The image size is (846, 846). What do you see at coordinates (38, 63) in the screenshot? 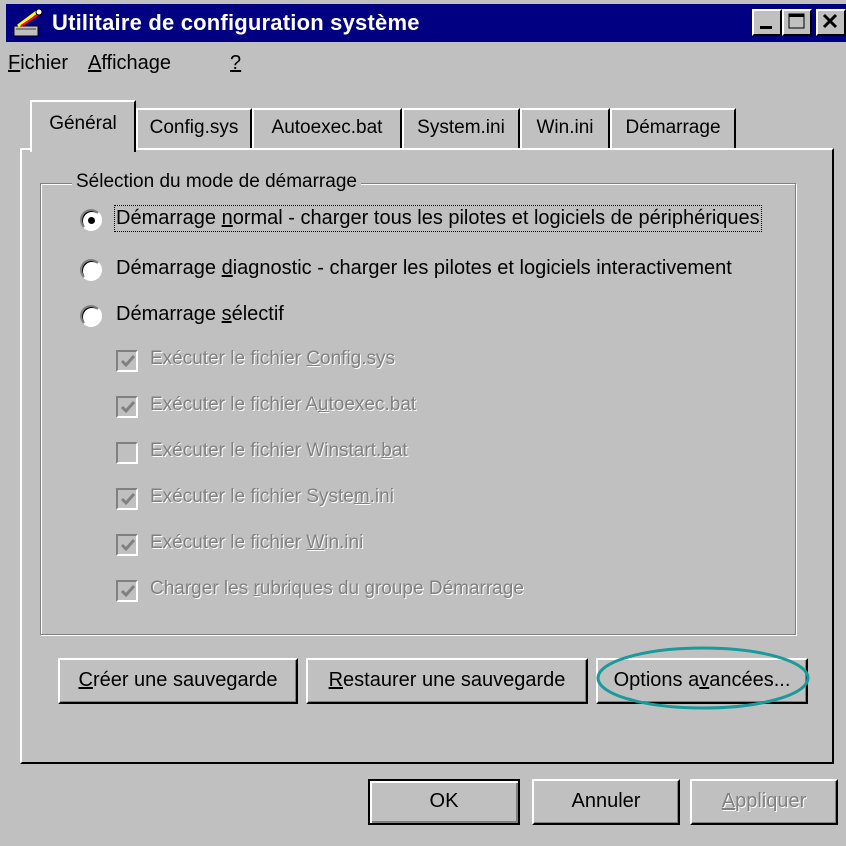
I see `menu-fichier: Fichier` at bounding box center [38, 63].